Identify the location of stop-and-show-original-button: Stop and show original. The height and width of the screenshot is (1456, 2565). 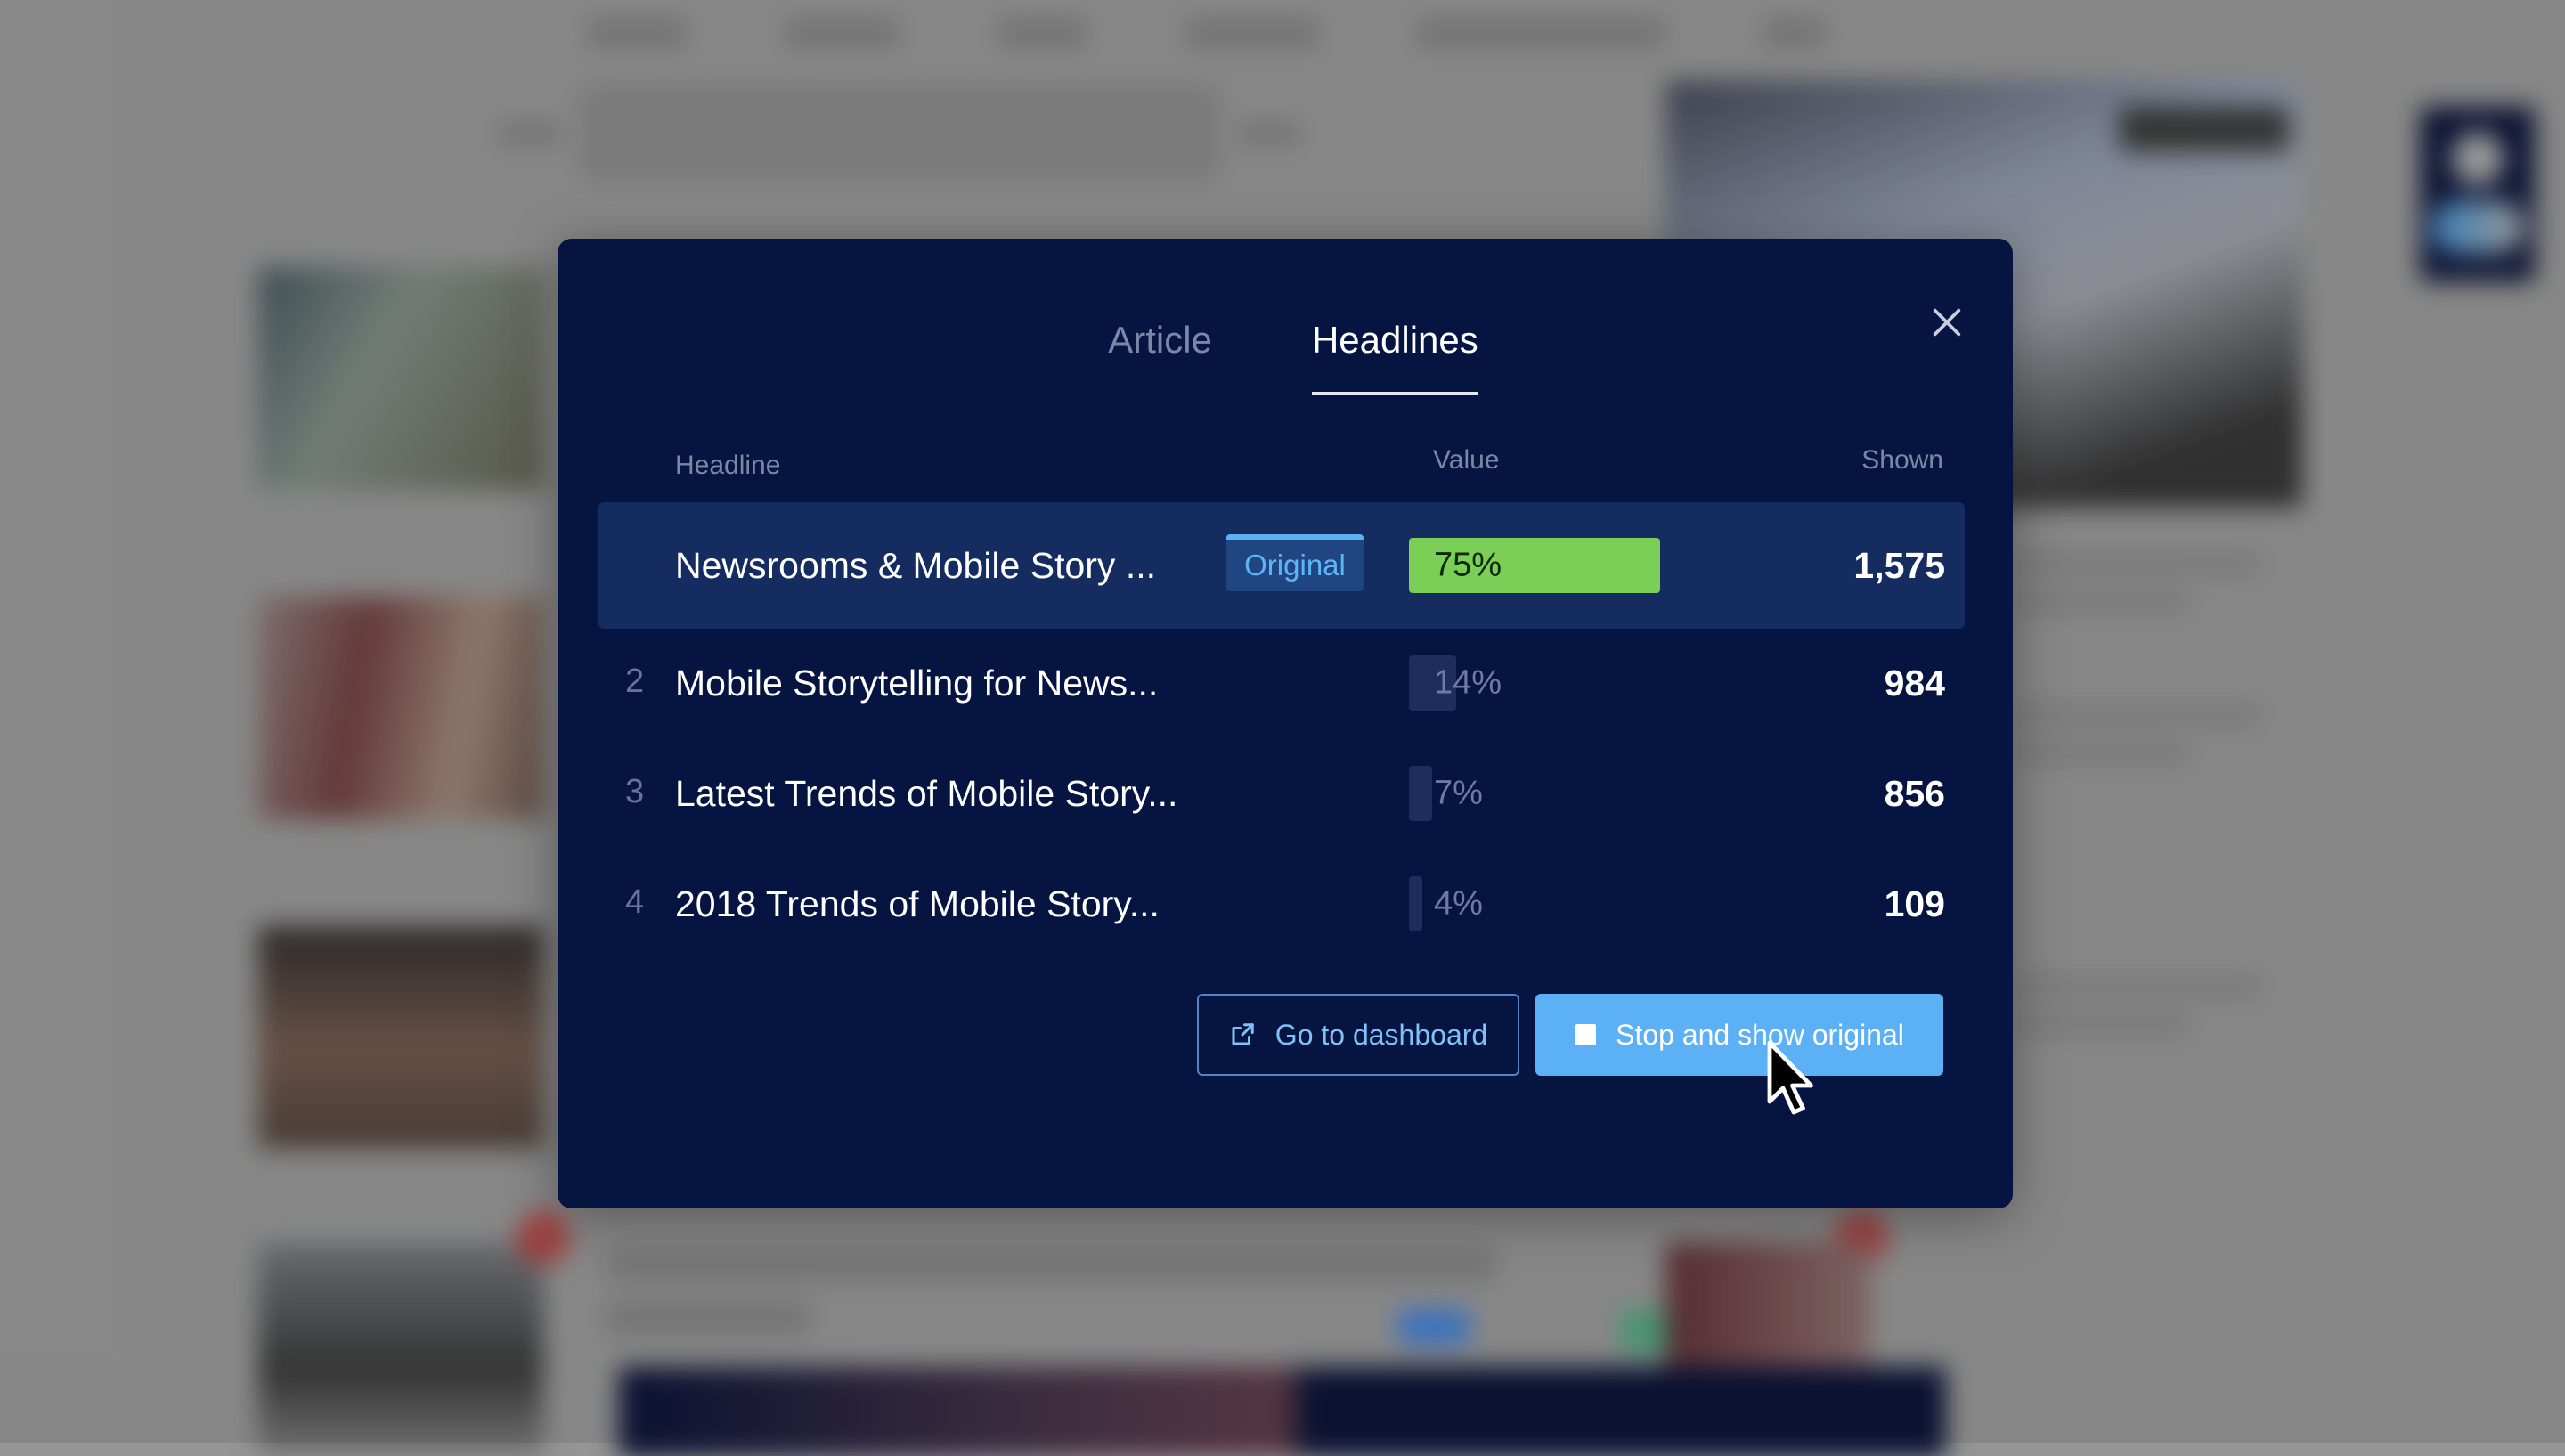
(1739, 1035).